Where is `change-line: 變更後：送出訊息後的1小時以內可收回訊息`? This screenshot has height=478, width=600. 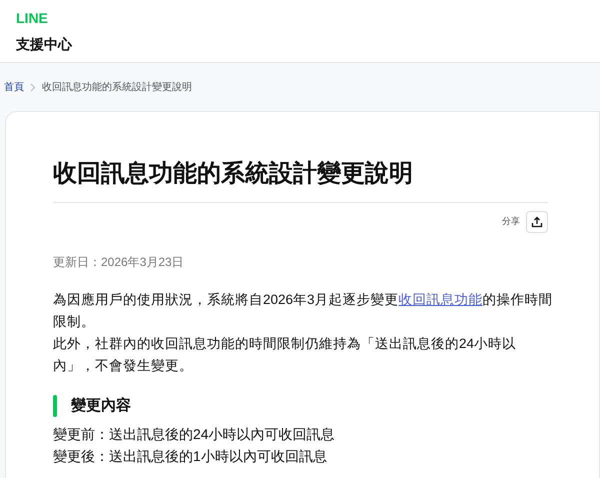
change-line: 變更後：送出訊息後的1小時以內可收回訊息 is located at coordinates (190, 456).